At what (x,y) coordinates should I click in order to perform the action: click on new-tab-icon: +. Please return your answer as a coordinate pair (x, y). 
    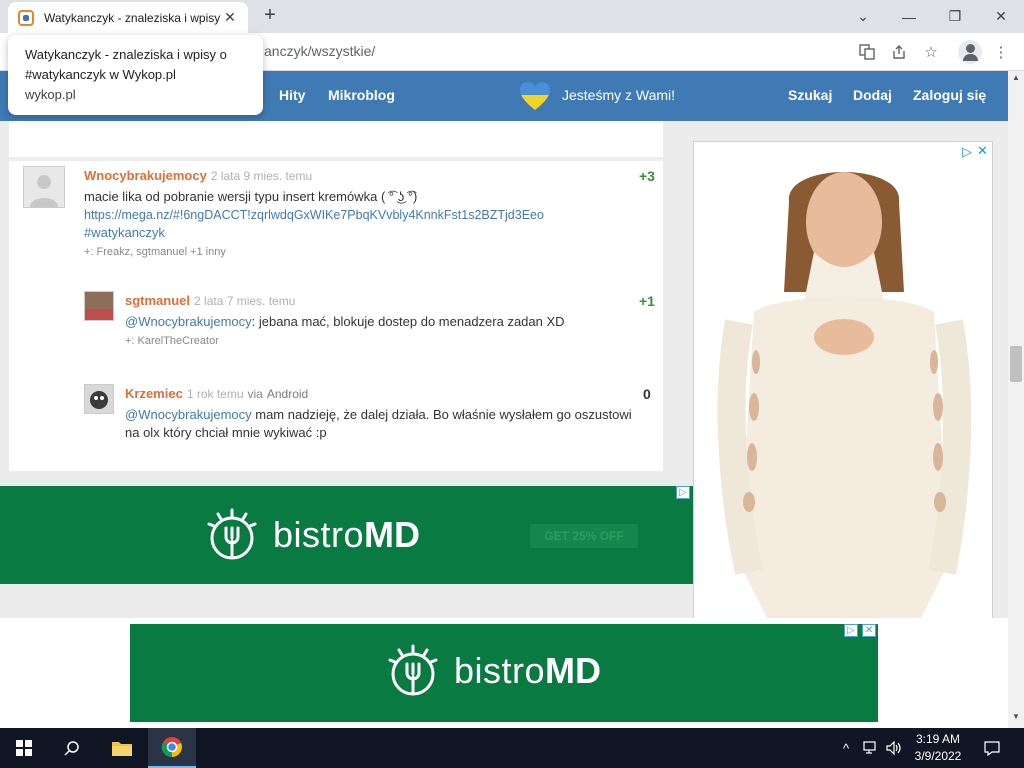
    Looking at the image, I should click on (270, 15).